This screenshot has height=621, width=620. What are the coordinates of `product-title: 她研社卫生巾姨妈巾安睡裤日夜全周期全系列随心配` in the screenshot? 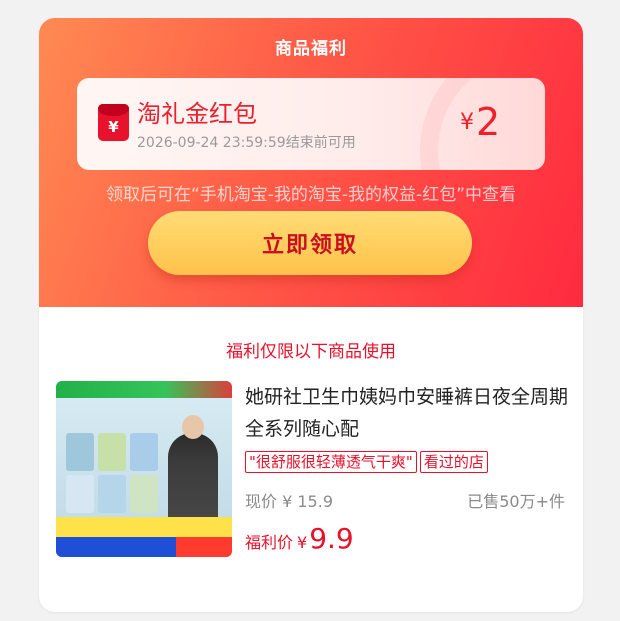 It's located at (407, 413).